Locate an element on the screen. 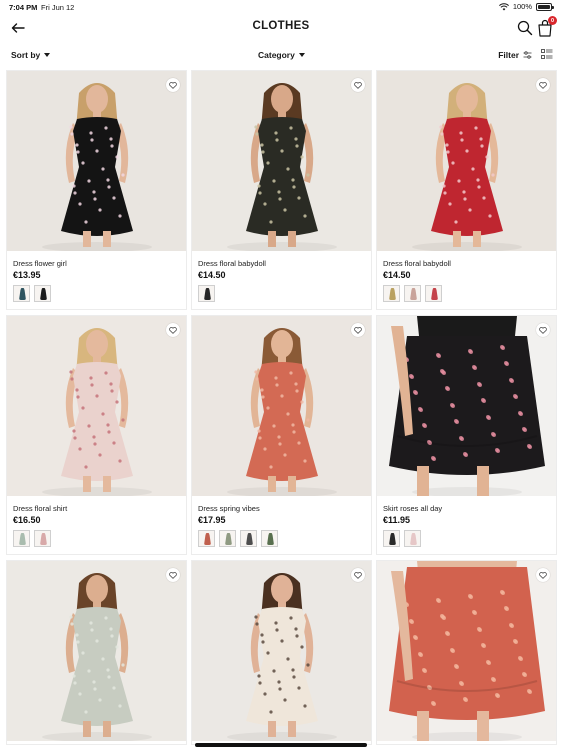  status-time: 7:04 PM is located at coordinates (23, 7).